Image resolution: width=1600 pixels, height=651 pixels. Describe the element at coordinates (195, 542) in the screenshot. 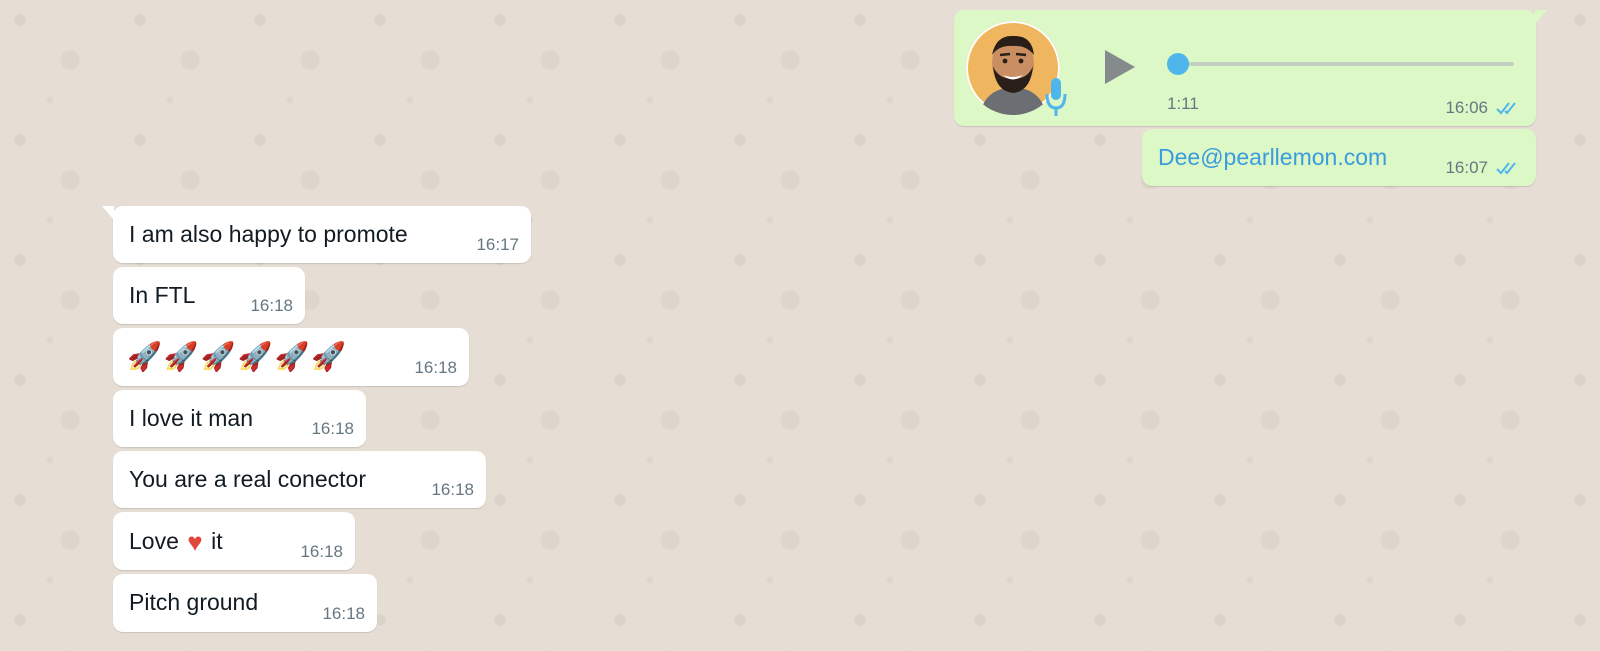

I see `heart-emoji: ♥` at that location.